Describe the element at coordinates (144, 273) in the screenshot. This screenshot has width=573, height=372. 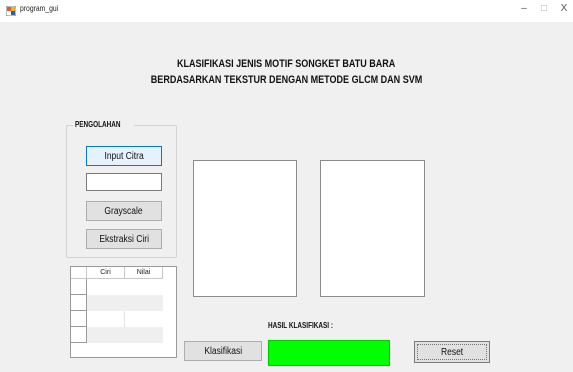
I see `table-header-nilai: Nilai` at that location.